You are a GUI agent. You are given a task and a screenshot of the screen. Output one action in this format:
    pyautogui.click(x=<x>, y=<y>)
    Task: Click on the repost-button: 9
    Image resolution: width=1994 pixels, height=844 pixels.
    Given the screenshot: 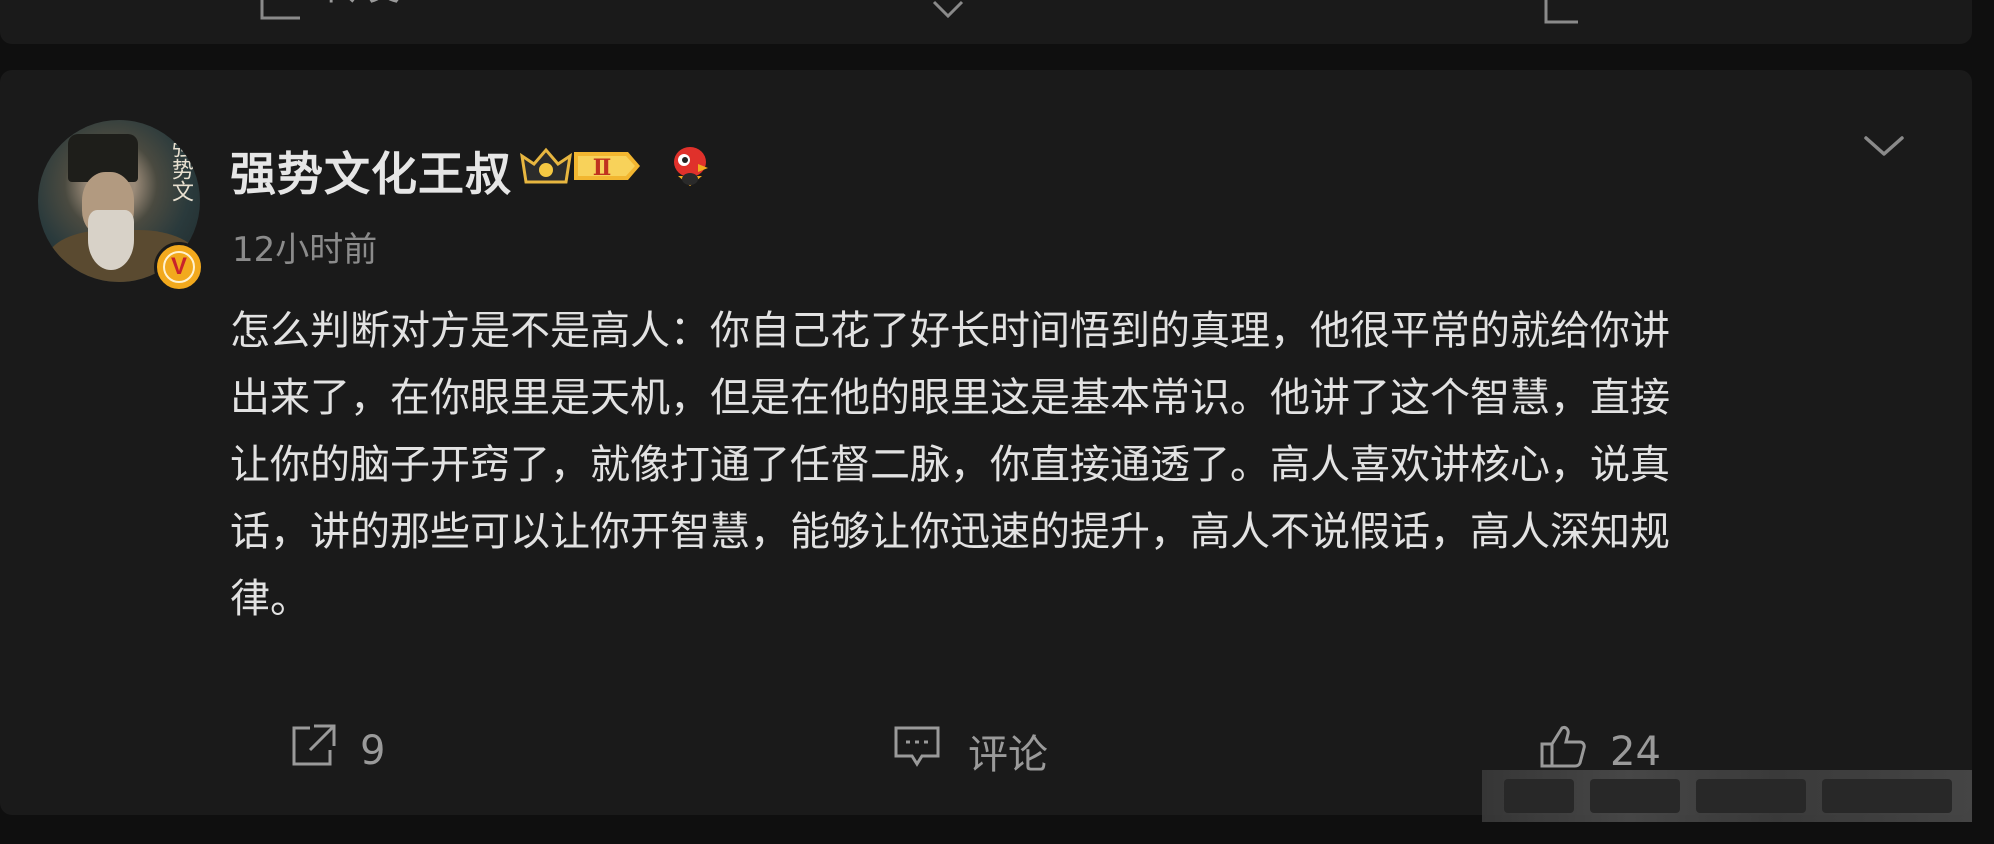 What is the action you would take?
    pyautogui.click(x=336, y=751)
    